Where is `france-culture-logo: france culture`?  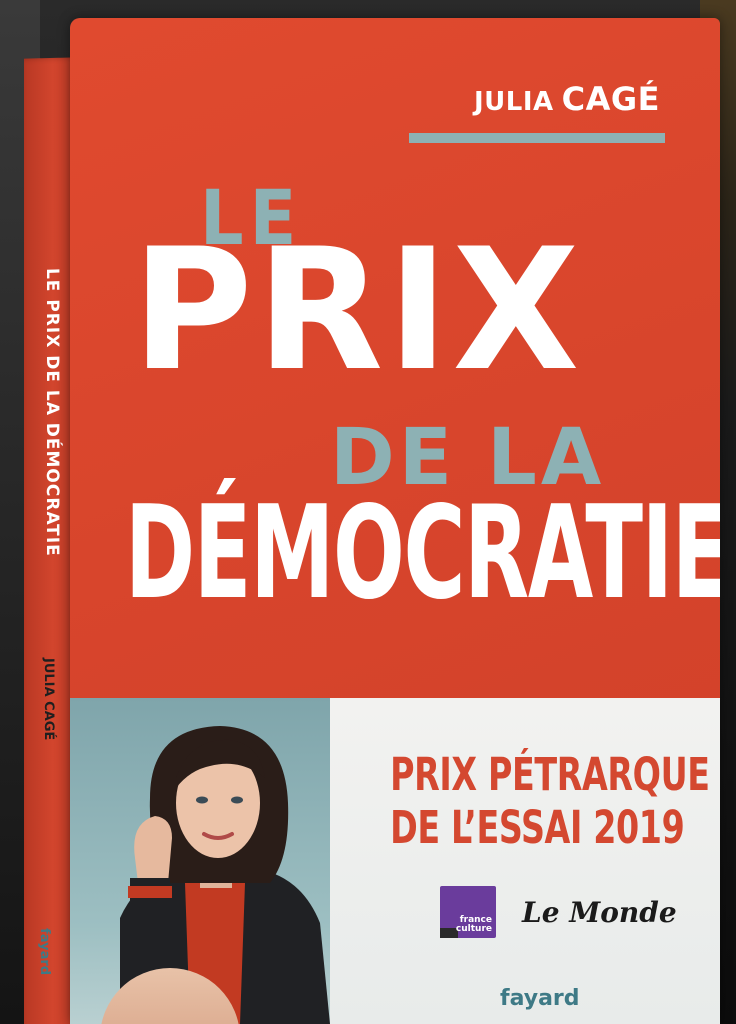
france-culture-logo: france culture is located at coordinates (468, 912).